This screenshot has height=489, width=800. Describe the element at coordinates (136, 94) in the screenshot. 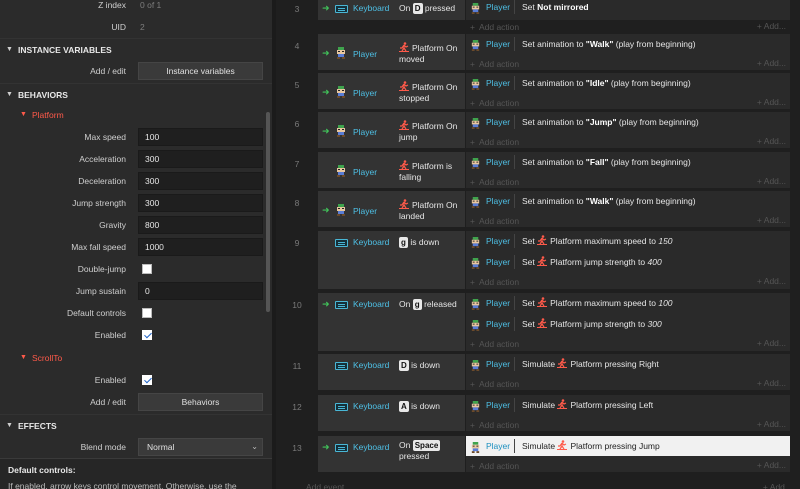

I see `behaviors-section: ▼ BEHAVIORS` at that location.